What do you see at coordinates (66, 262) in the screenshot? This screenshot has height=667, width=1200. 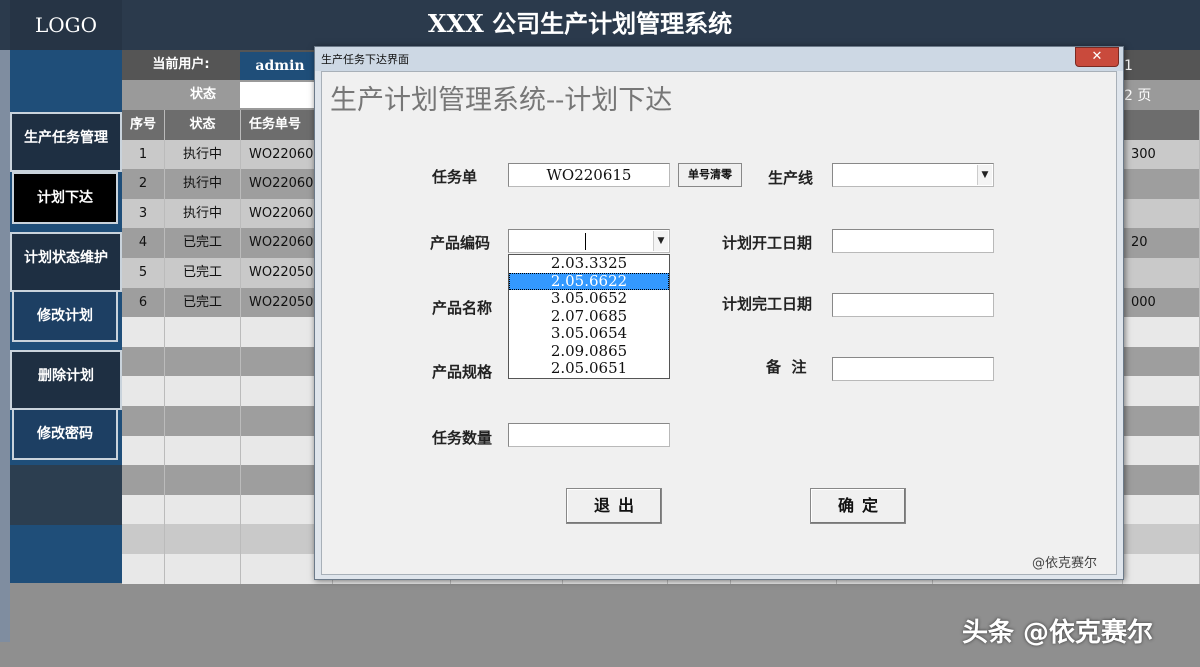 I see `sidebar-item-plan-status: 计划状态维护` at bounding box center [66, 262].